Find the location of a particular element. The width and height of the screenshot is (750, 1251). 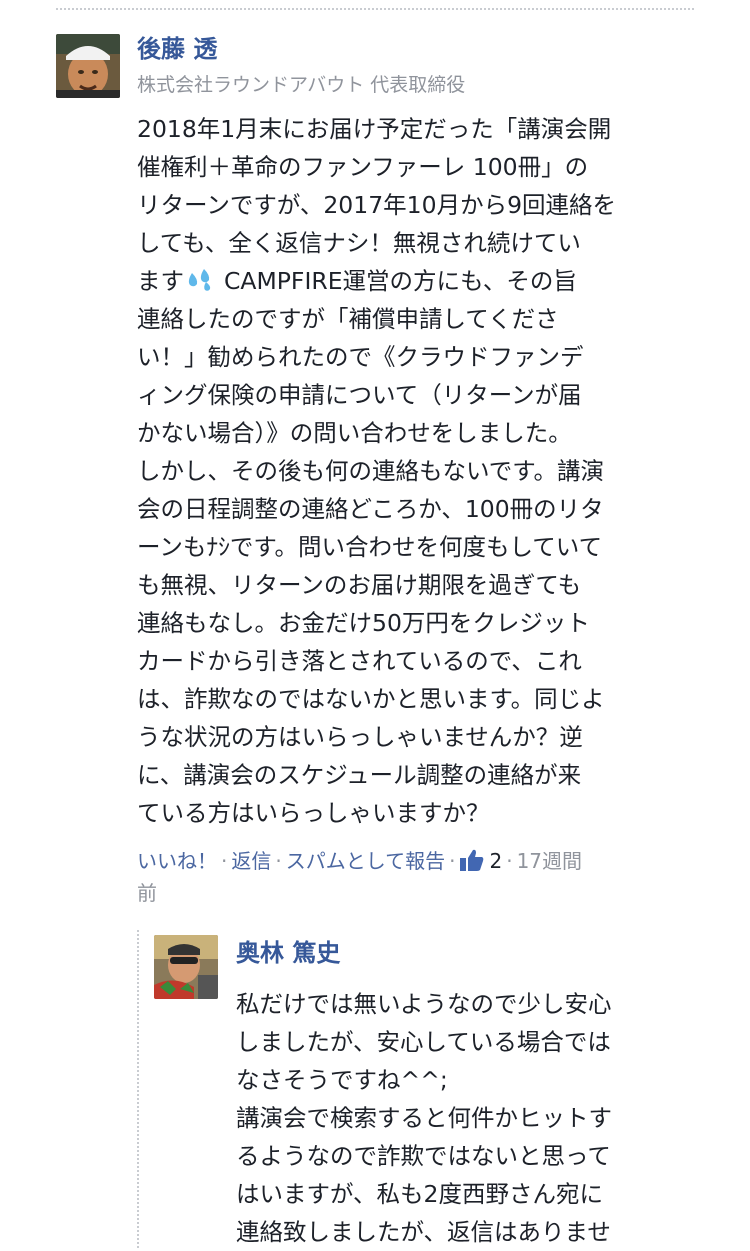

comment-line: 催権利＋革命のファンファーレ 100冊」の is located at coordinates (363, 167).